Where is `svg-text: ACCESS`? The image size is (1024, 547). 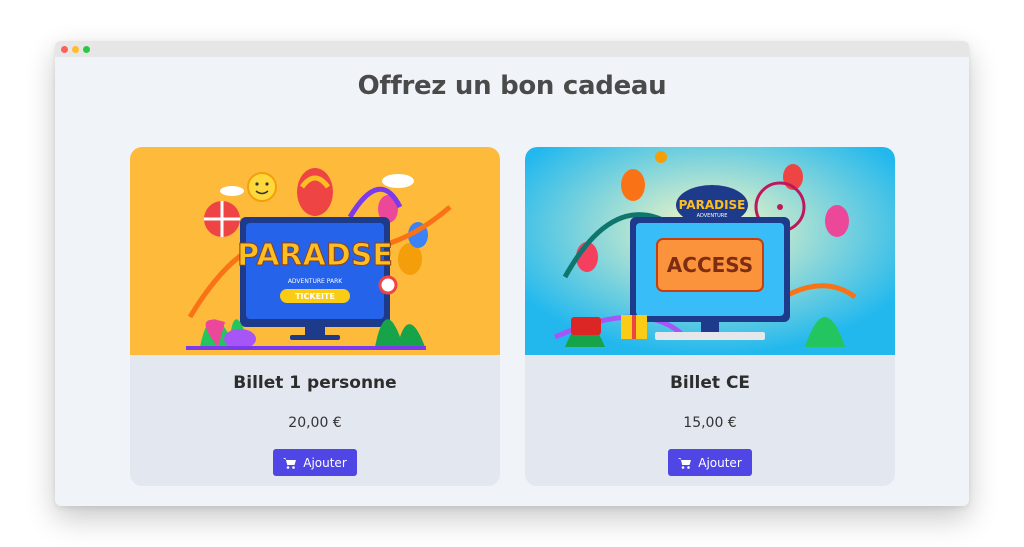 svg-text: ACCESS is located at coordinates (710, 265).